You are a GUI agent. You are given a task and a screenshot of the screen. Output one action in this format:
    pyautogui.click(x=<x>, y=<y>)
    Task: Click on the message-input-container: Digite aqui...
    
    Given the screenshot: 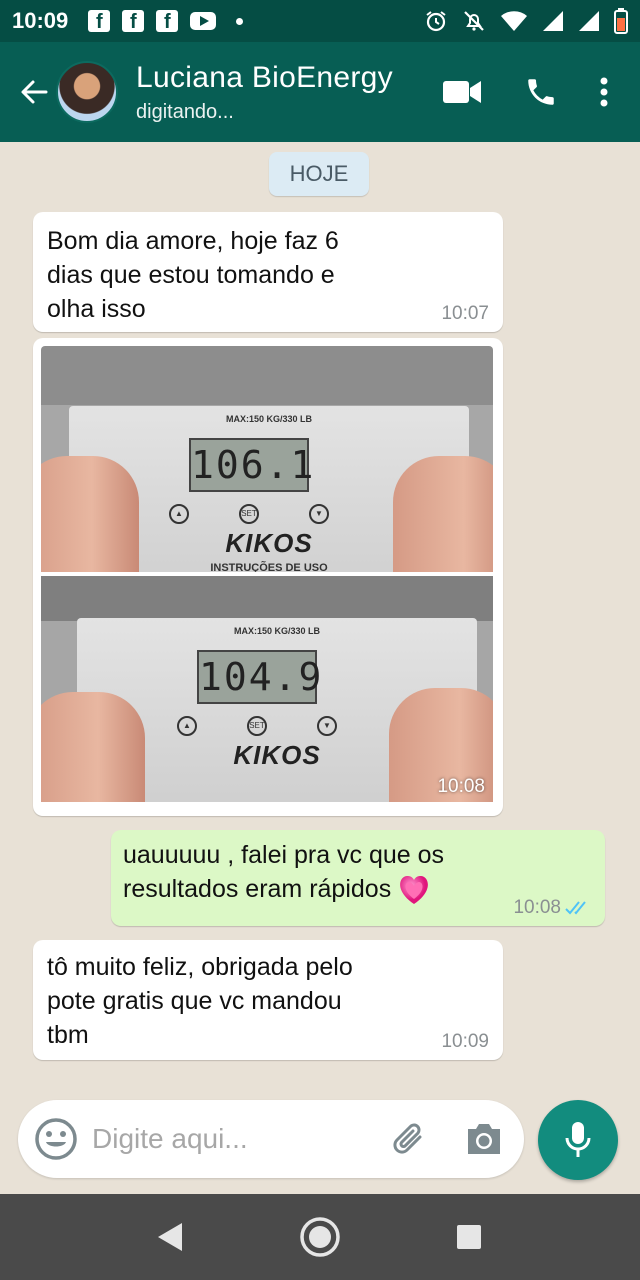 What is the action you would take?
    pyautogui.click(x=271, y=1139)
    